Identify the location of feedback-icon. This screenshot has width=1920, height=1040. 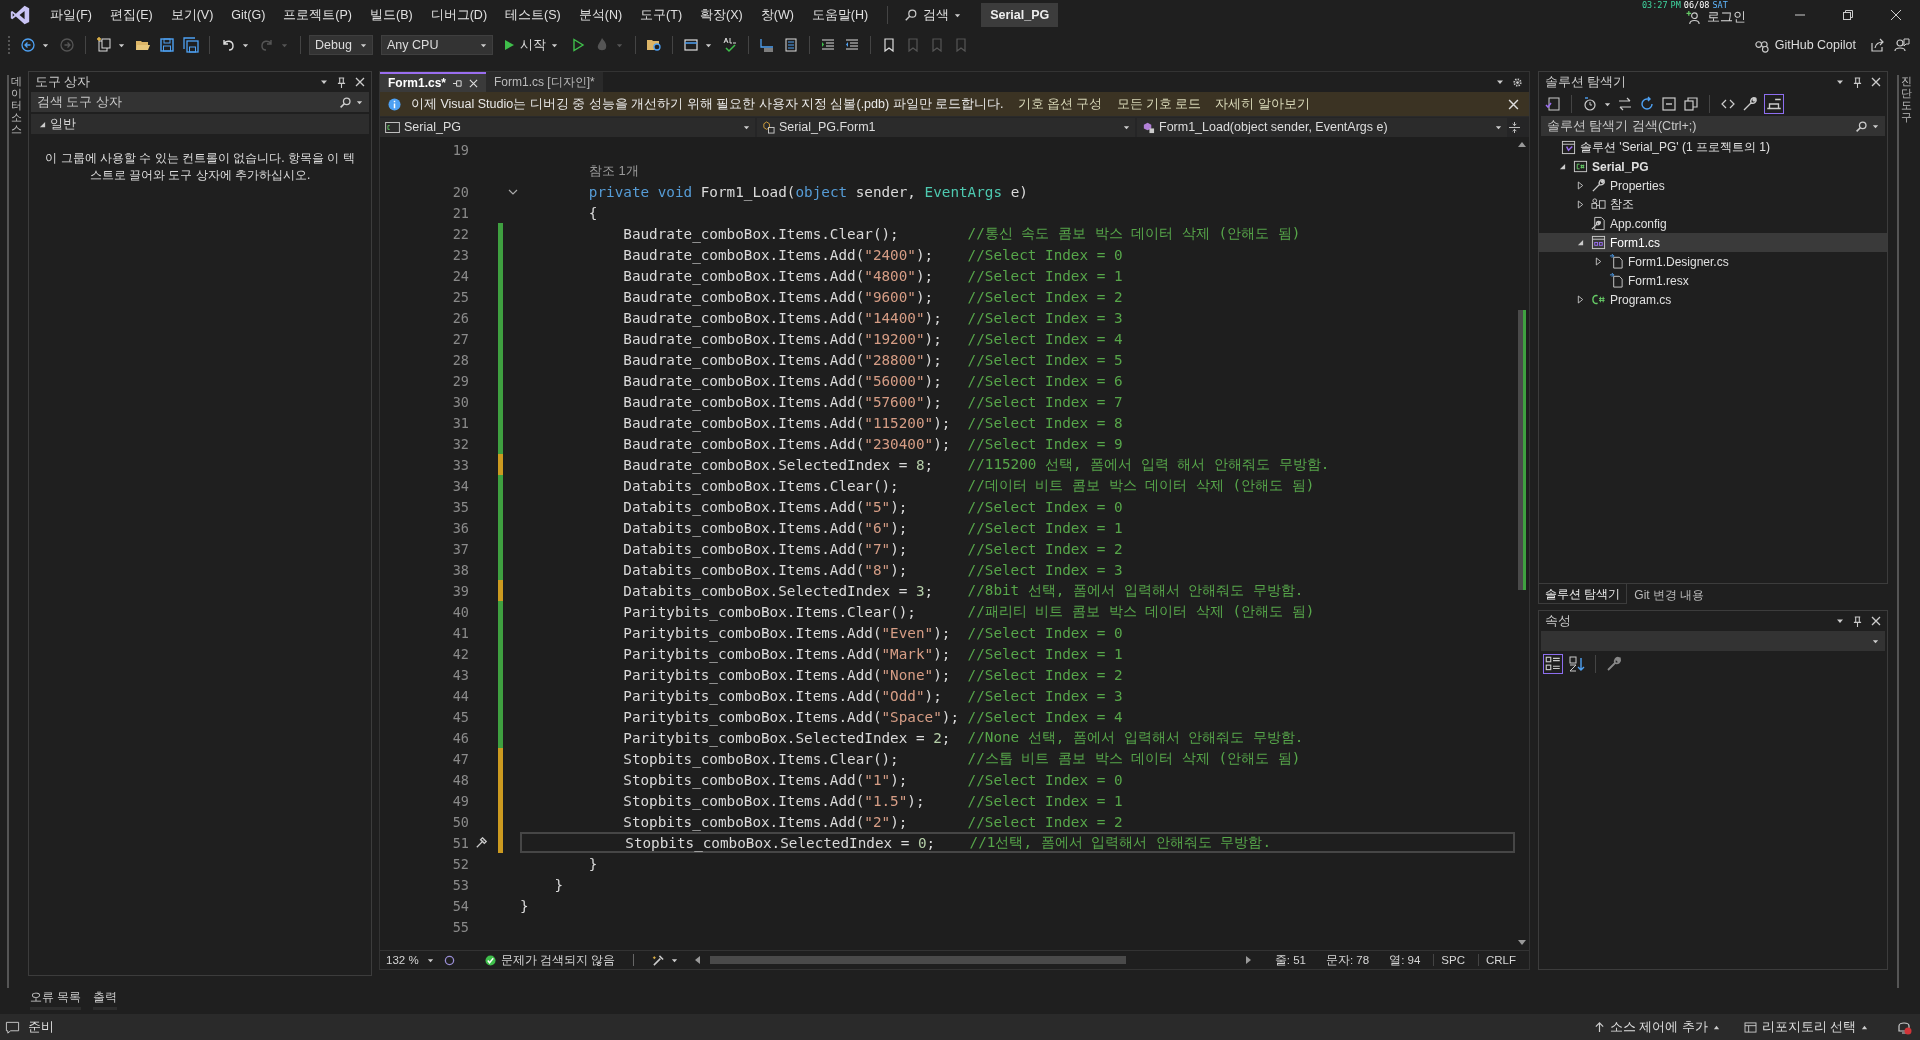
(1902, 45).